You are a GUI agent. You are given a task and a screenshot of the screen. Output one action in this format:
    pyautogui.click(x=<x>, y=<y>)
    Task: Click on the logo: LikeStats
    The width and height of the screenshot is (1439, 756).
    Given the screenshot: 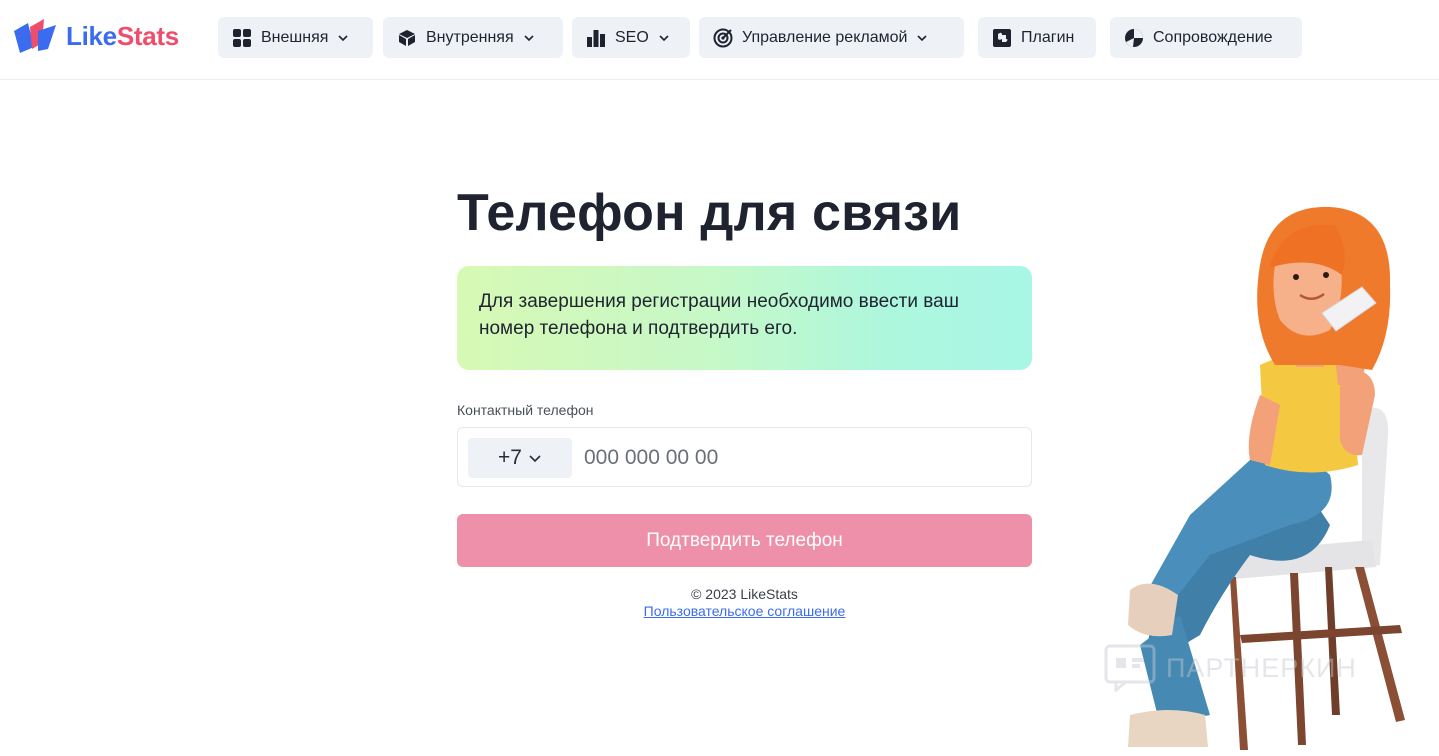 What is the action you would take?
    pyautogui.click(x=95, y=36)
    